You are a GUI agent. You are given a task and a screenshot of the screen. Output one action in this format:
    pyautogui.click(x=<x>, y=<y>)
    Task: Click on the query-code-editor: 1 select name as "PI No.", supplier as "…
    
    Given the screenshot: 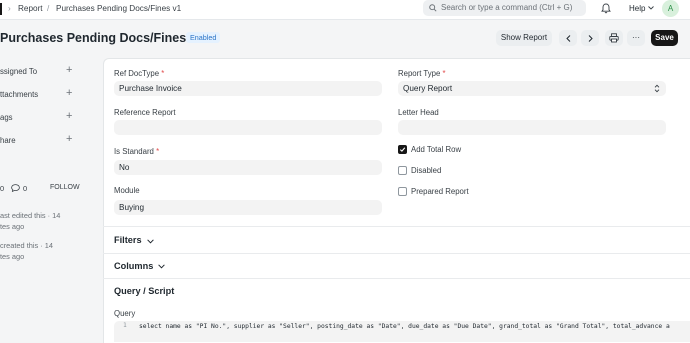 What is the action you would take?
    pyautogui.click(x=402, y=331)
    